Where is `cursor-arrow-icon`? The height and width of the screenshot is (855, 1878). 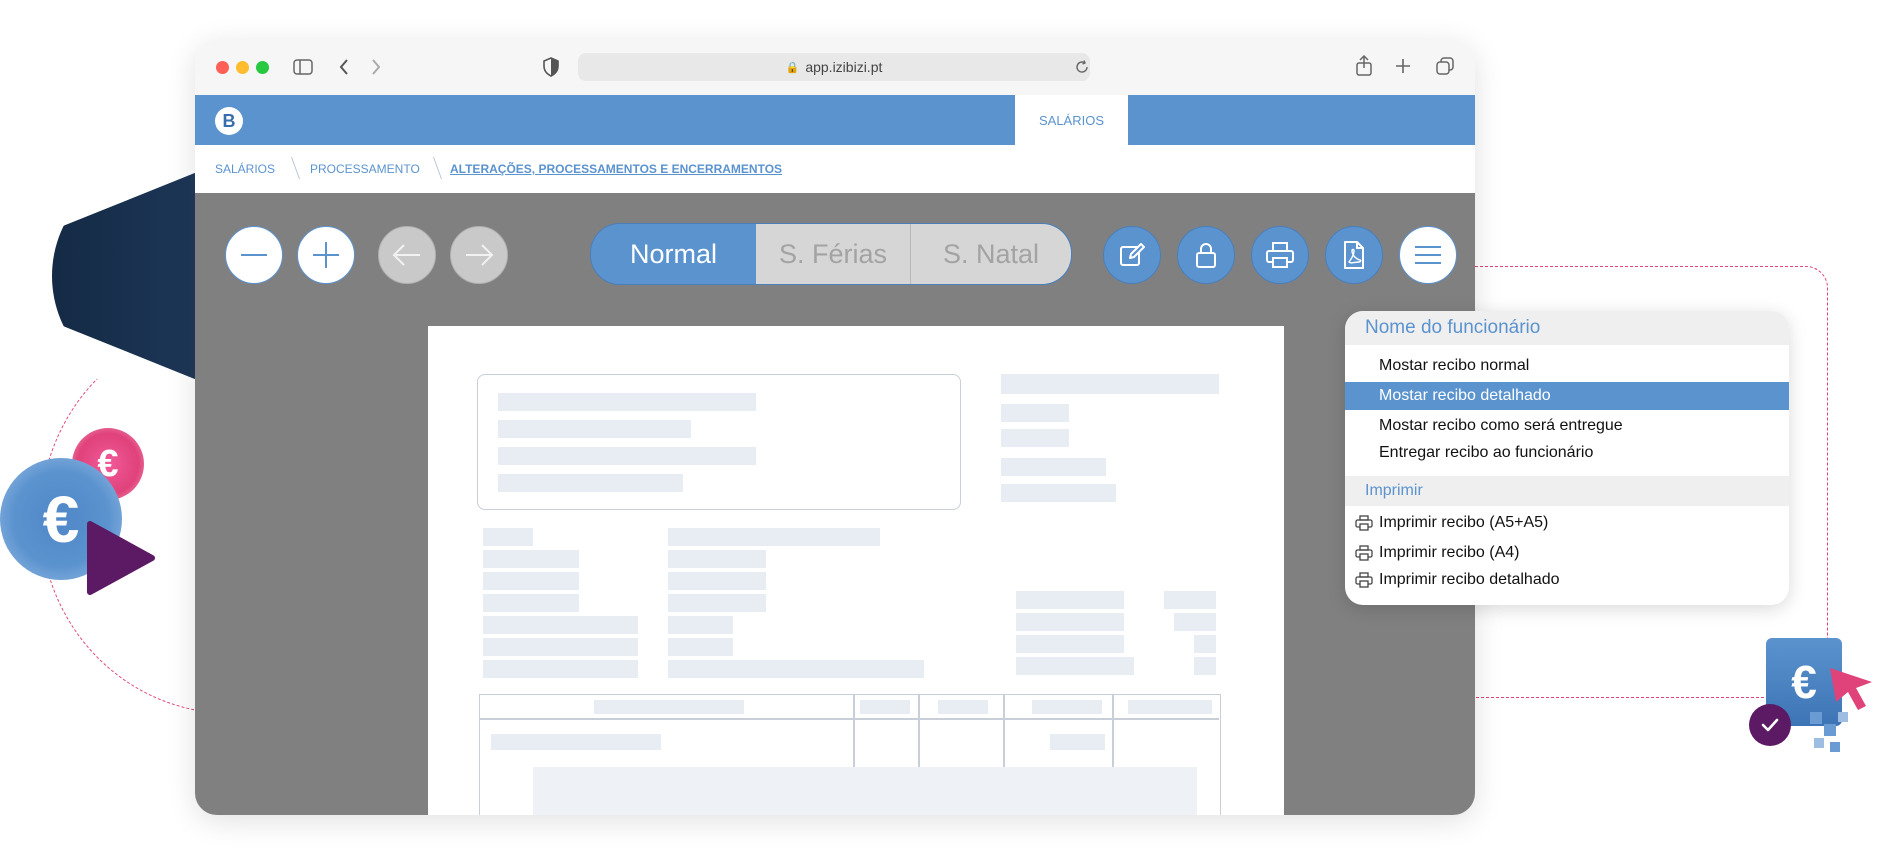
cursor-arrow-icon is located at coordinates (1851, 689).